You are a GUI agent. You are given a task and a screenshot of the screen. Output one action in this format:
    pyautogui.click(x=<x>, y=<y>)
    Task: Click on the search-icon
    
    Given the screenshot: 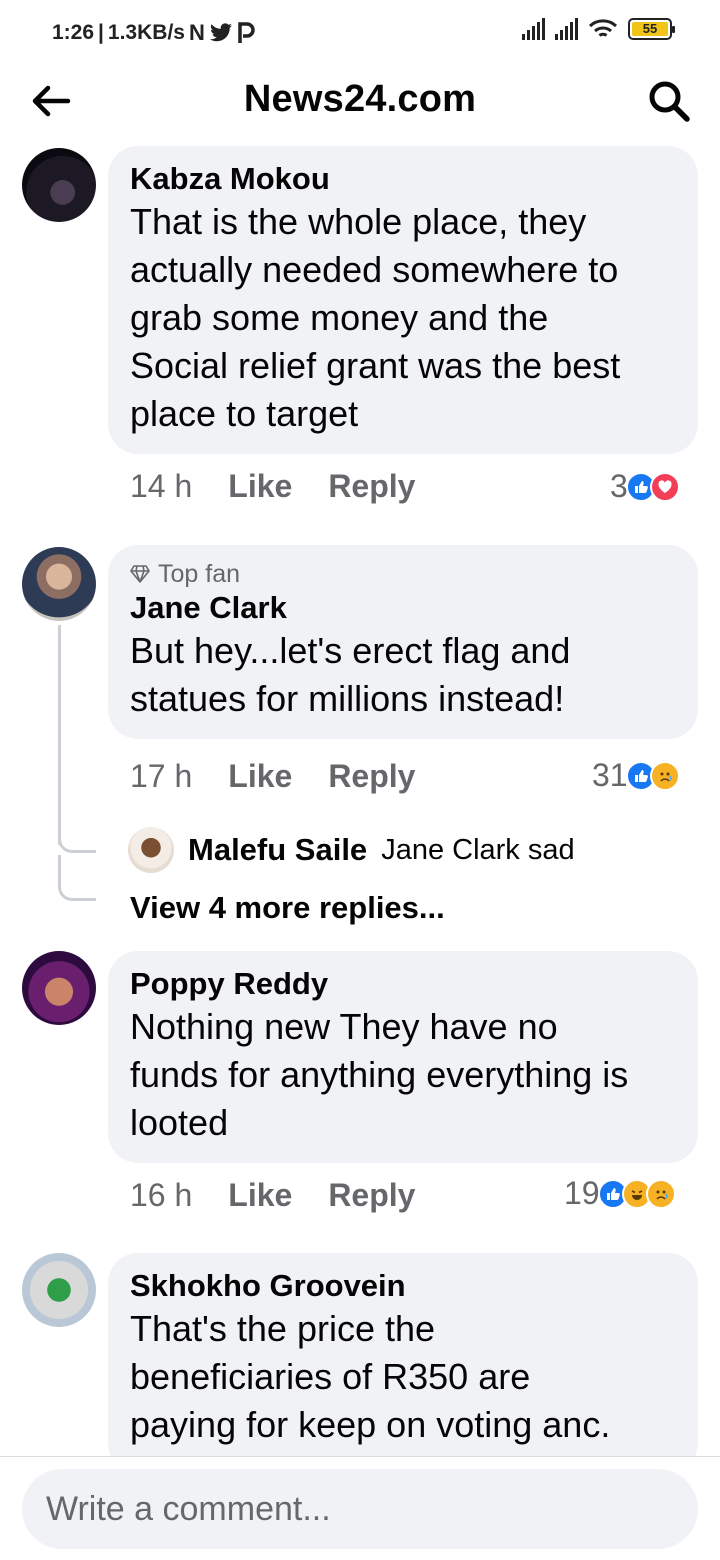 What is the action you would take?
    pyautogui.click(x=669, y=101)
    